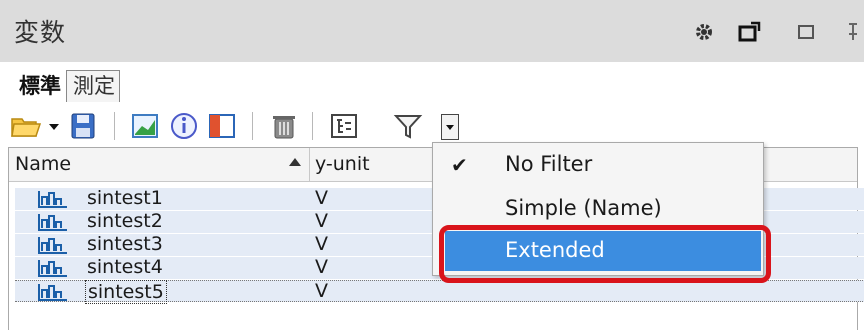  What do you see at coordinates (436, 126) in the screenshot?
I see `toolbar` at bounding box center [436, 126].